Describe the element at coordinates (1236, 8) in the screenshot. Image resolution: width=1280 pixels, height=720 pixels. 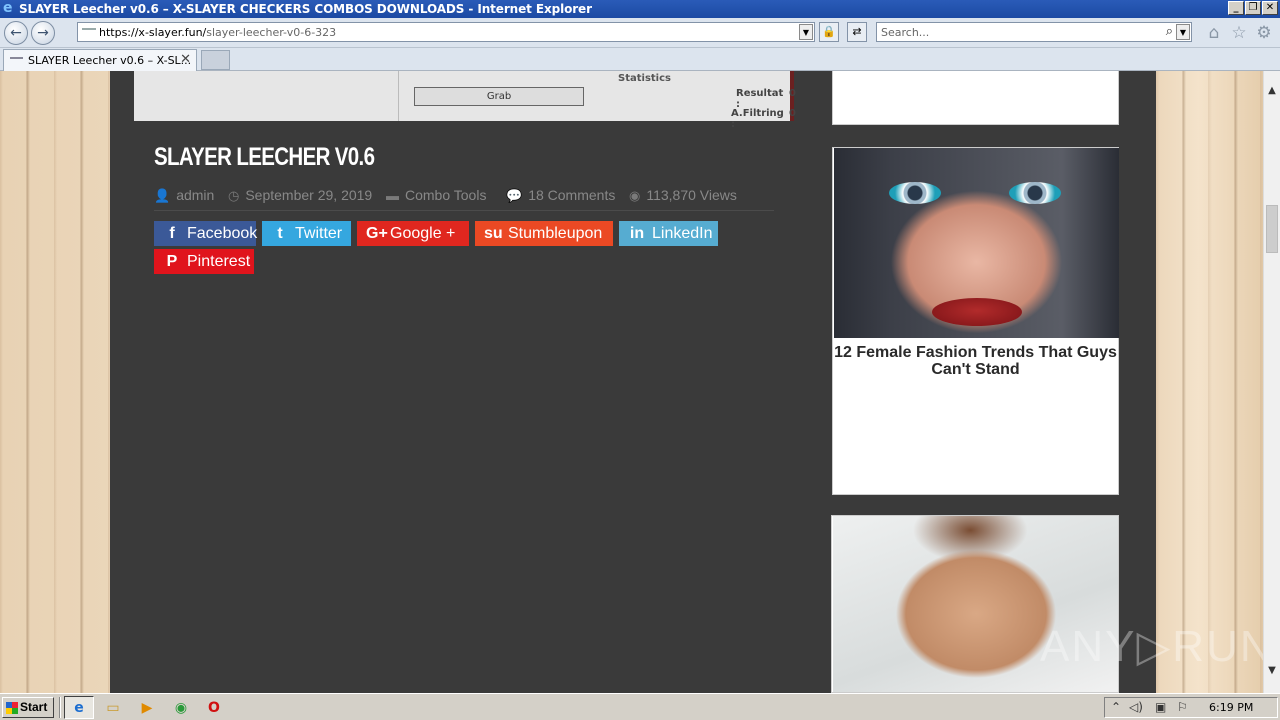
I see `minimize-button: _` at that location.